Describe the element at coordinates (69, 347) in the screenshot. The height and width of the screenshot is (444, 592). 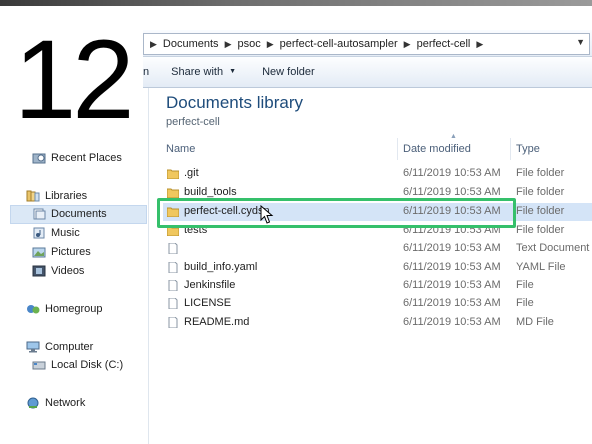
I see `nav-label-computer: Computer` at that location.